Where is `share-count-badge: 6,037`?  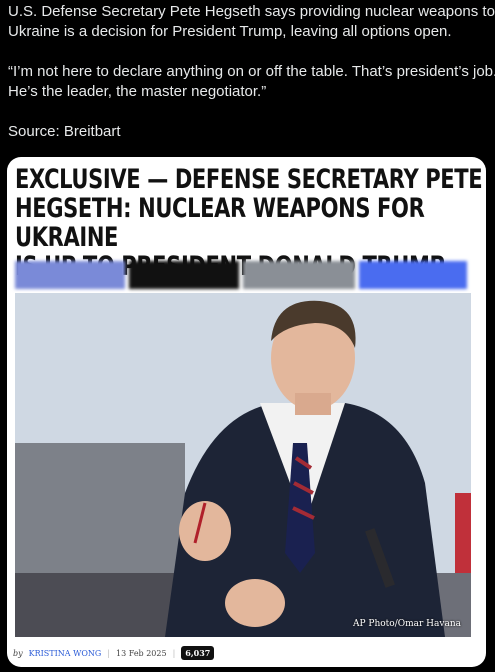
share-count-badge: 6,037 is located at coordinates (198, 653).